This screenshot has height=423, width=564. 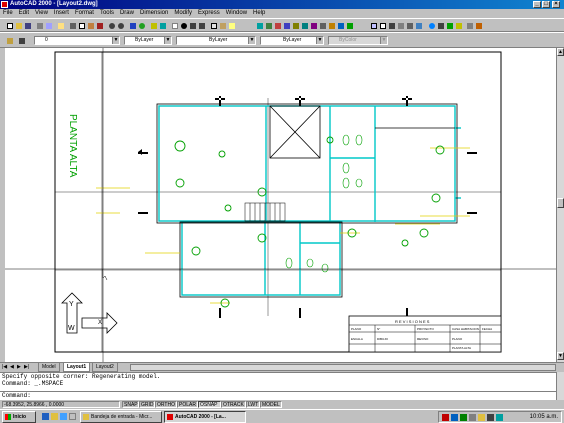 What do you see at coordinates (556, 4) in the screenshot?
I see `close-button: ×` at bounding box center [556, 4].